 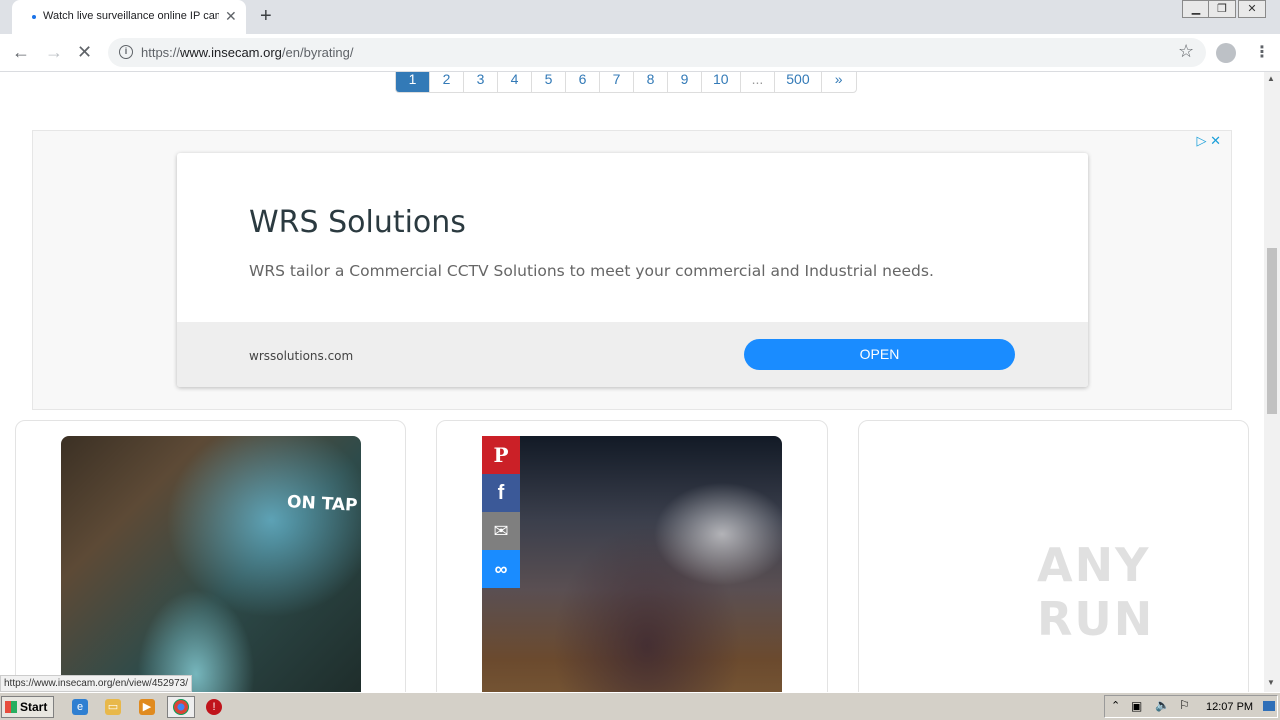 I want to click on active-tab: Watch live surveillance online IP cam ✕, so click(x=129, y=17).